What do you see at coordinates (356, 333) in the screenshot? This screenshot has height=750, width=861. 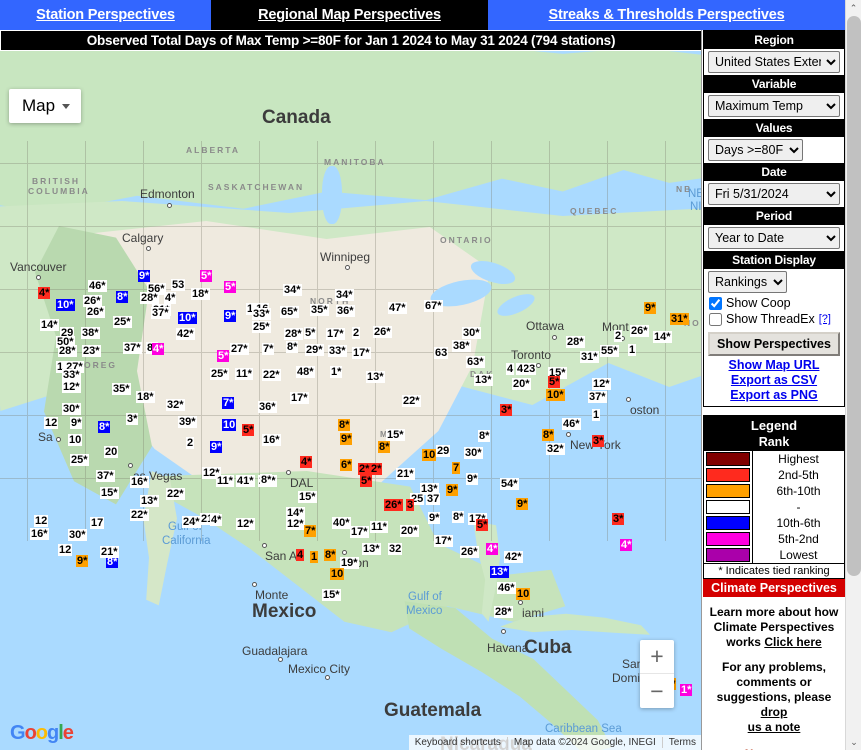 I see `station-marker: 2` at bounding box center [356, 333].